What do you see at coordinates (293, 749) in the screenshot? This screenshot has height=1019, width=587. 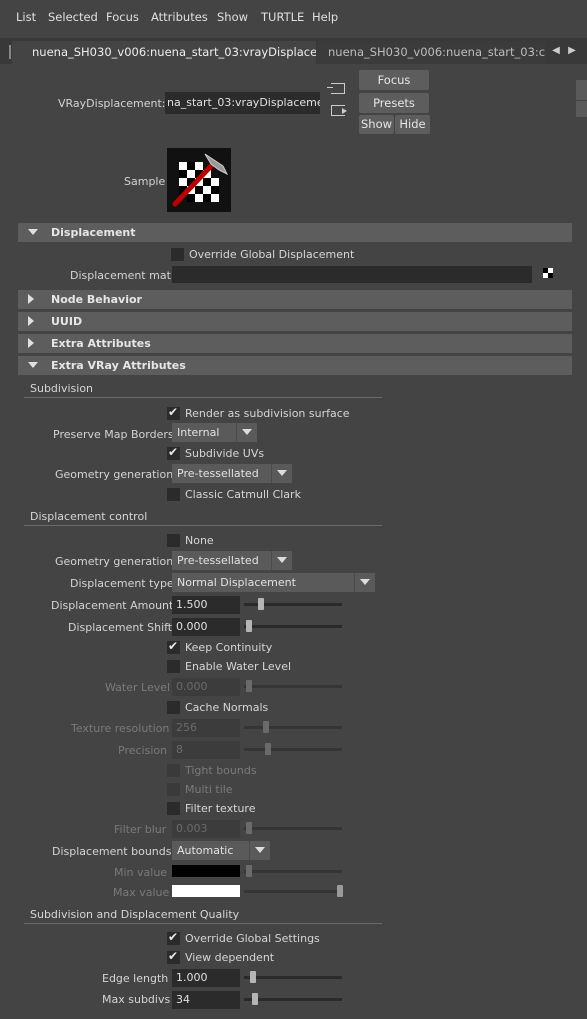 I see `precision-slider` at bounding box center [293, 749].